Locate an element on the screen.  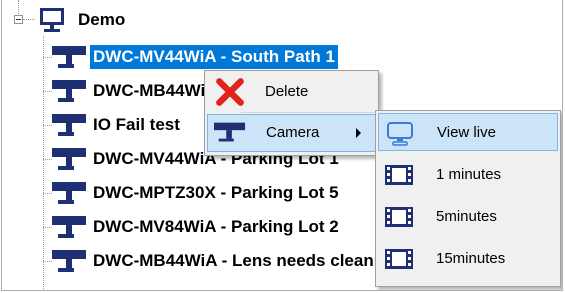
computer-icon is located at coordinates (52, 20).